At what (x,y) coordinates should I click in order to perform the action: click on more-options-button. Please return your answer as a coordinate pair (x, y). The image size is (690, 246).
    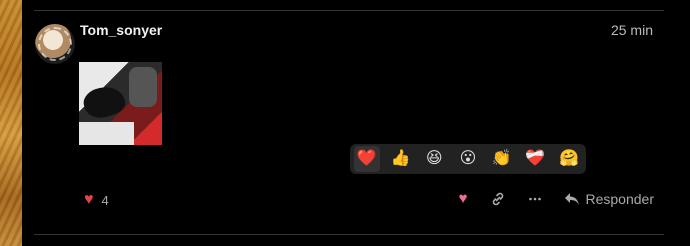
    Looking at the image, I should click on (535, 199).